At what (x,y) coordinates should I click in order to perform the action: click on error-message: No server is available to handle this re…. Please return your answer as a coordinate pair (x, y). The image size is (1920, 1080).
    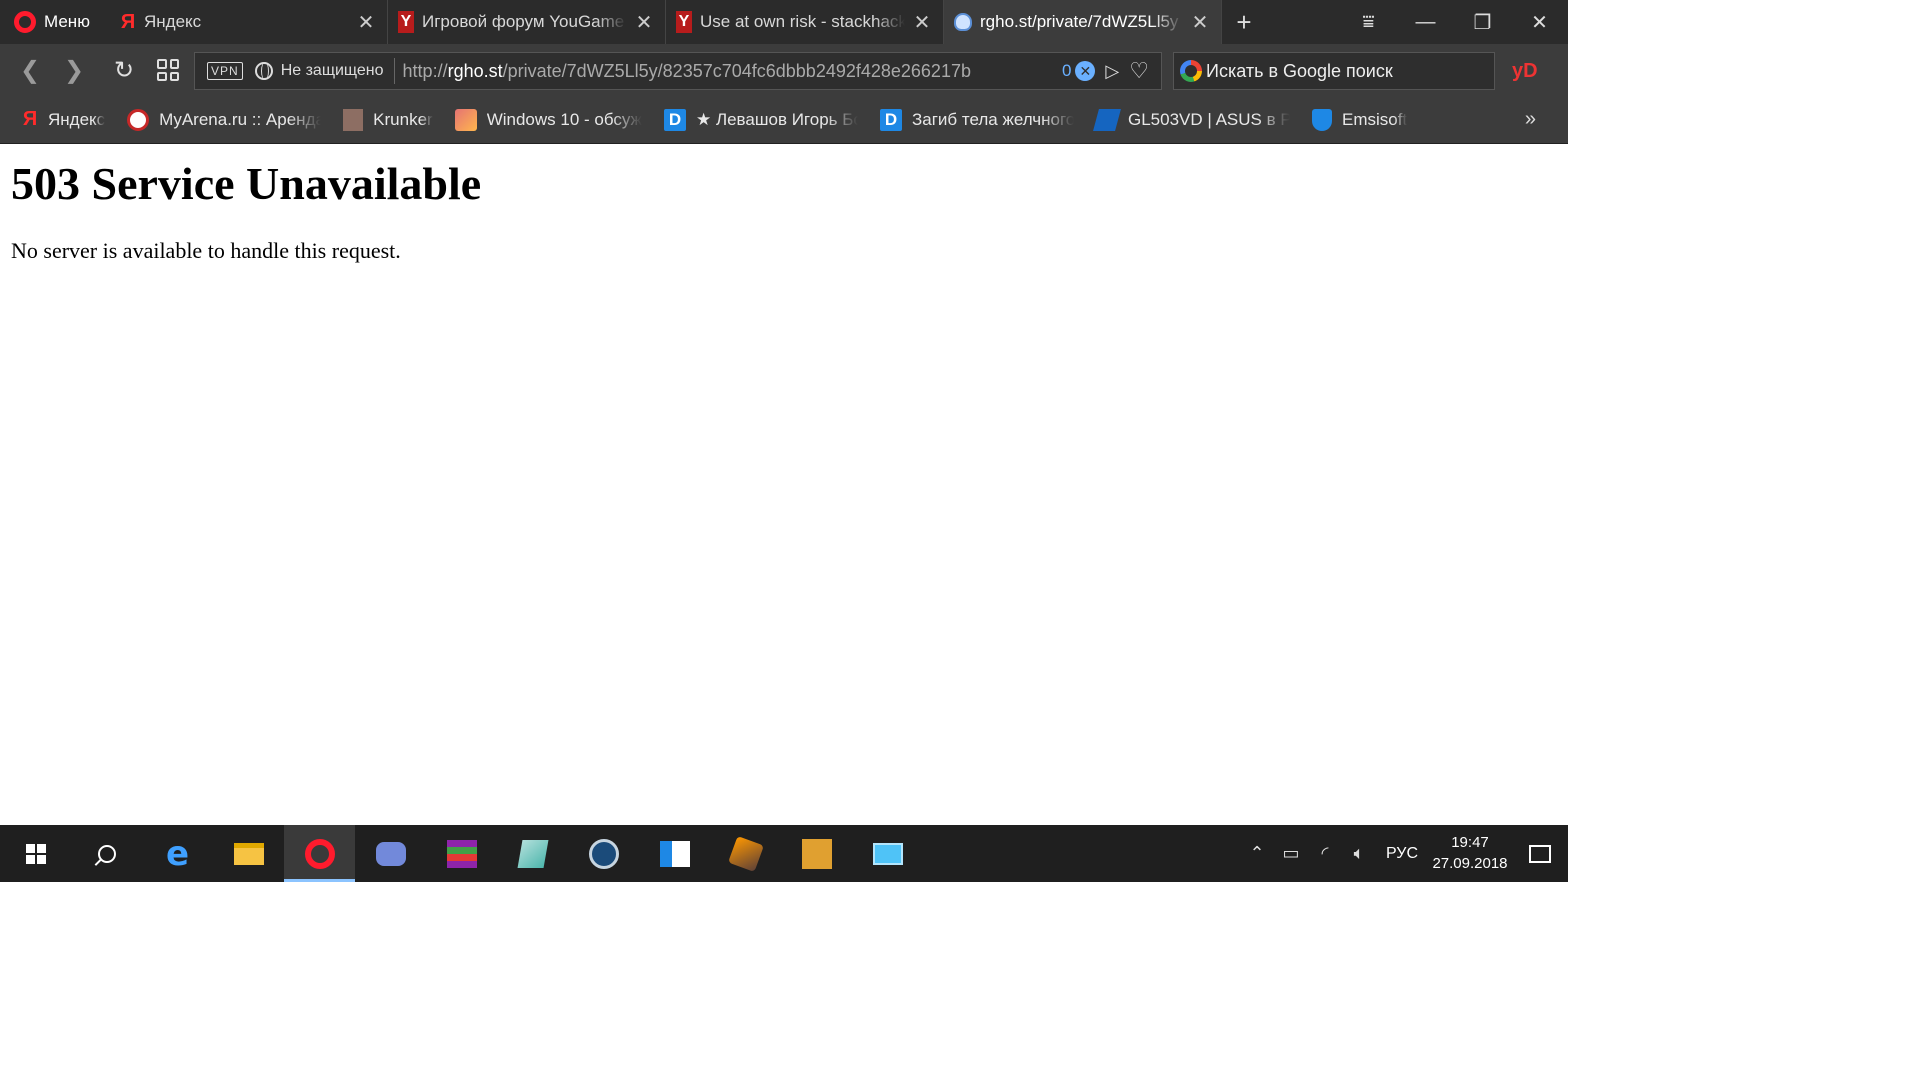
    Looking at the image, I should click on (206, 250).